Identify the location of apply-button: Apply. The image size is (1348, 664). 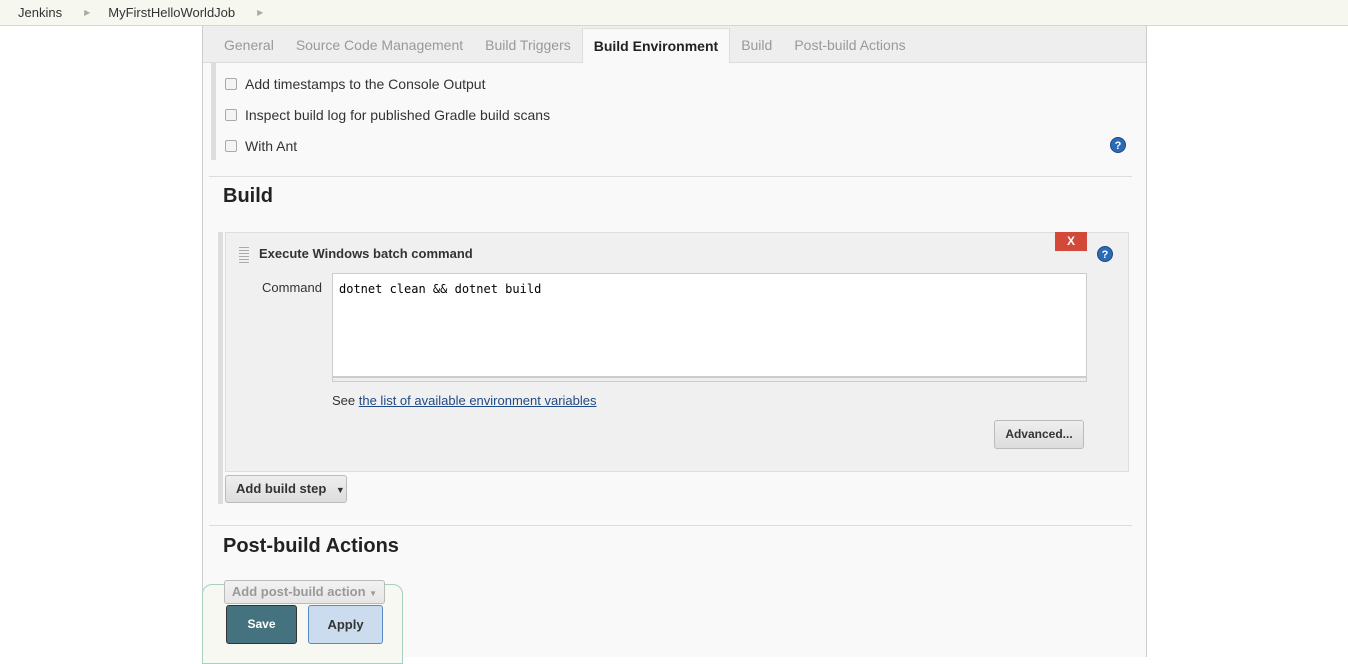
(345, 624).